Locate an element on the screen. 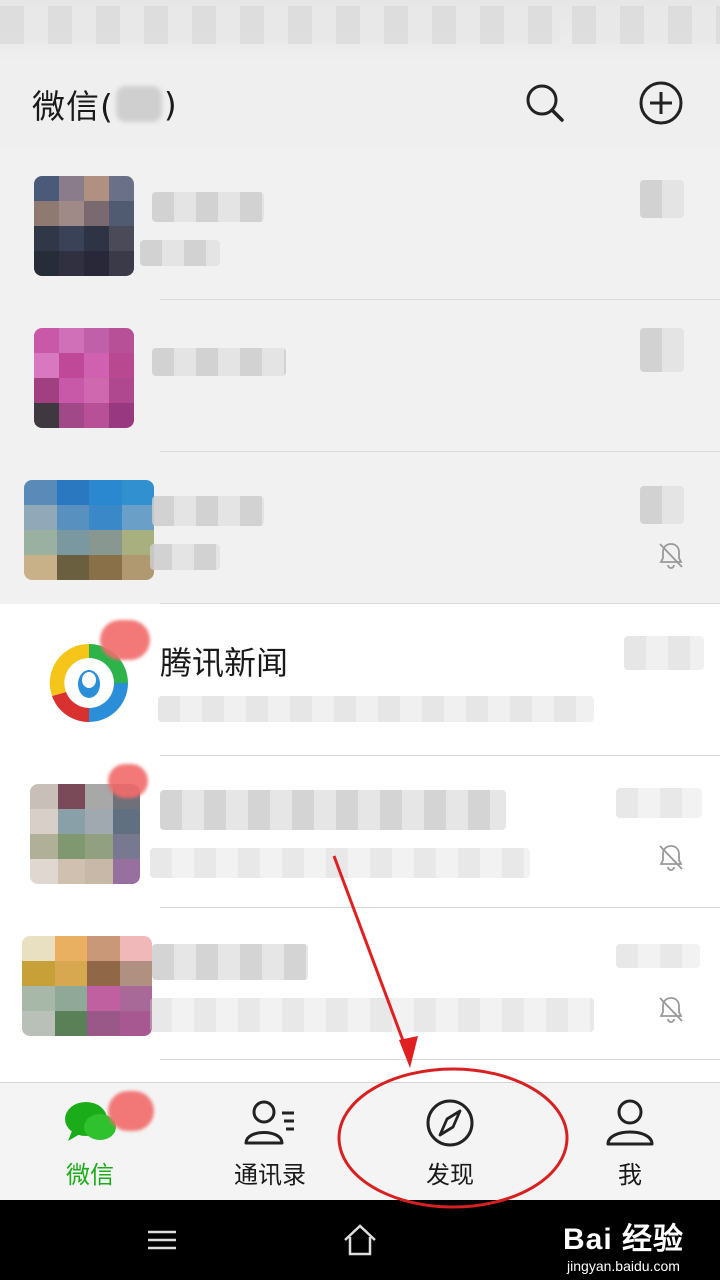 The width and height of the screenshot is (720, 1280). add-button is located at coordinates (661, 103).